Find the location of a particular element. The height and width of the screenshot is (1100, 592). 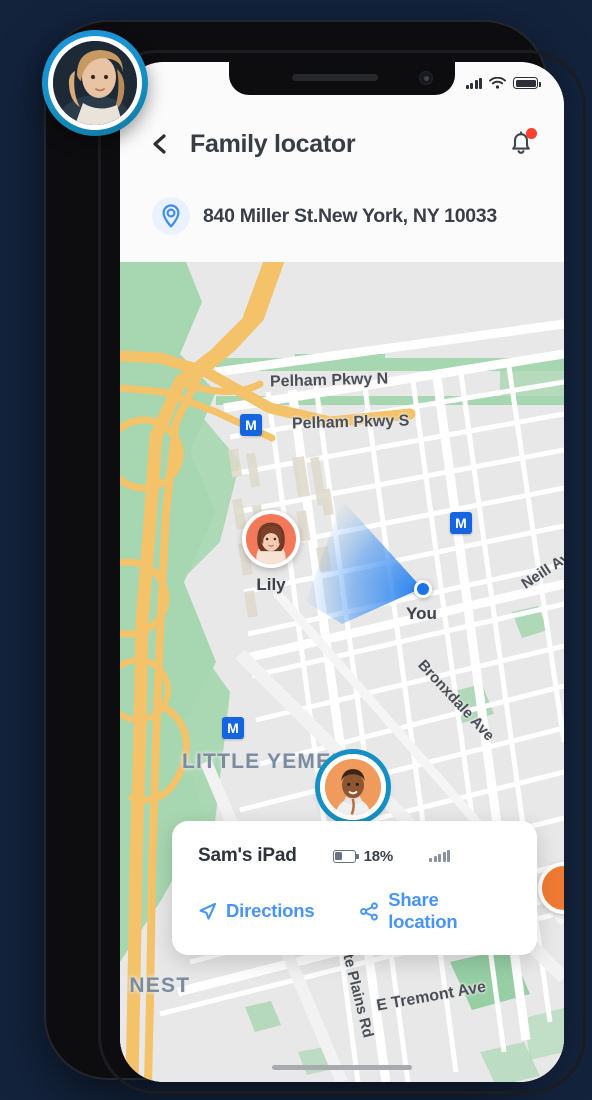

sam-avatar-image is located at coordinates (353, 787).